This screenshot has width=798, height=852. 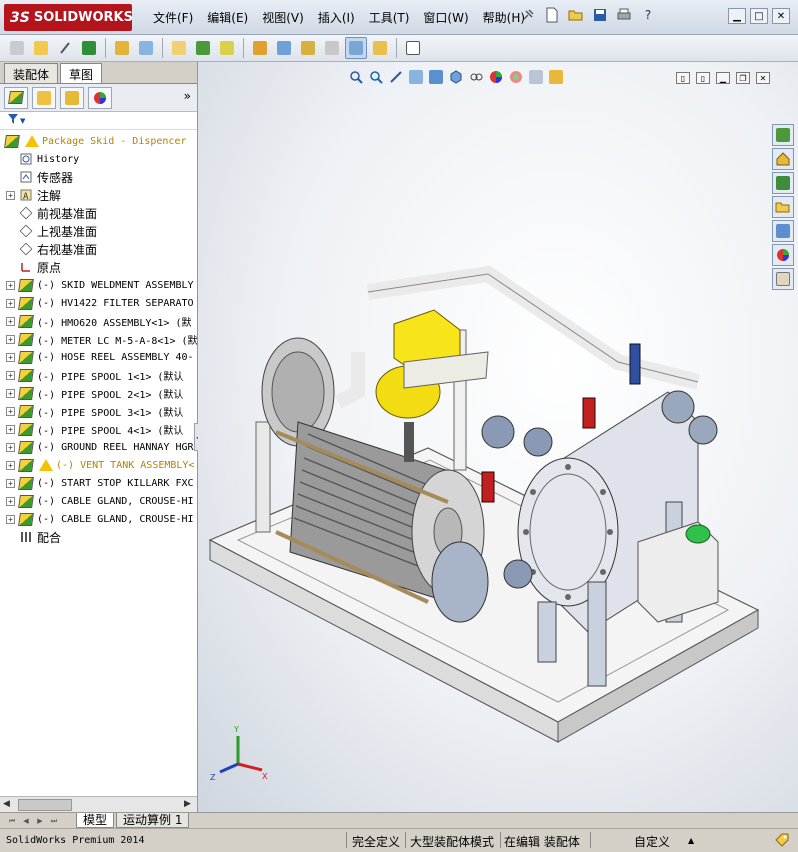 What do you see at coordinates (6, 804) in the screenshot?
I see `scroll-left-icon: ◀` at bounding box center [6, 804].